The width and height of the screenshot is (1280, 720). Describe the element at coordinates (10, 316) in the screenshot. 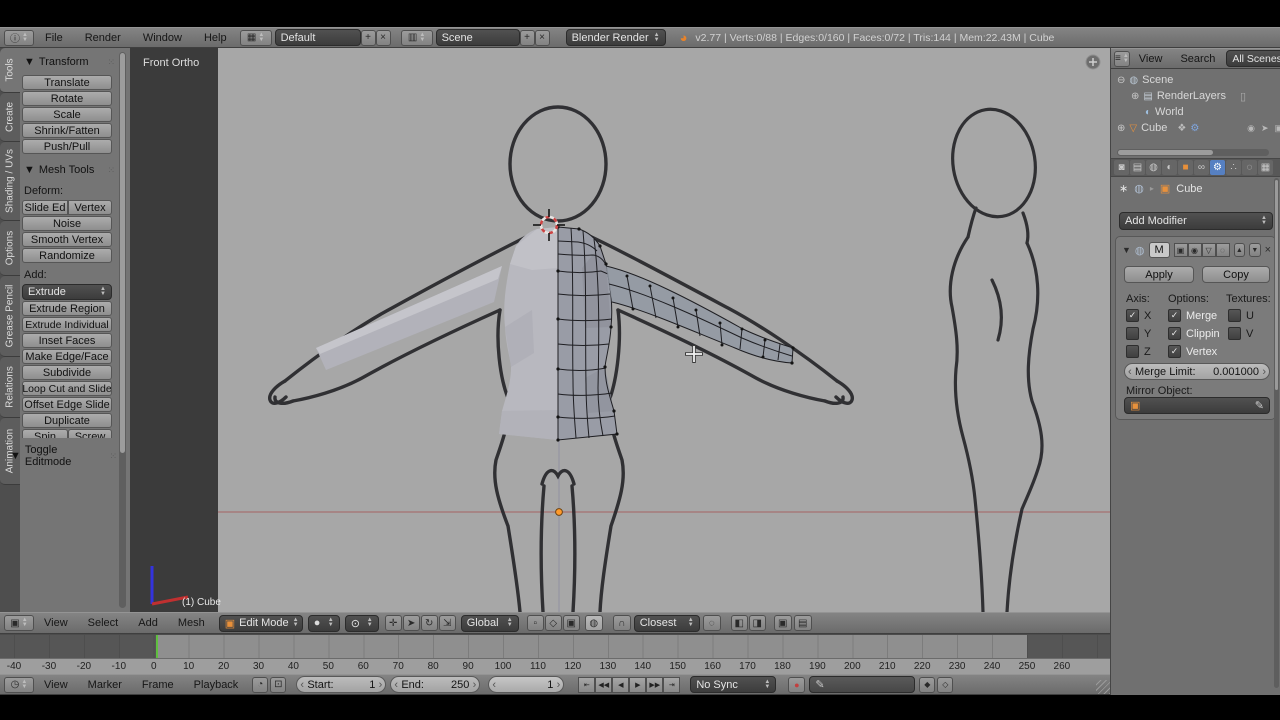

I see `tool-shelf-tab: Grease Pencil` at that location.